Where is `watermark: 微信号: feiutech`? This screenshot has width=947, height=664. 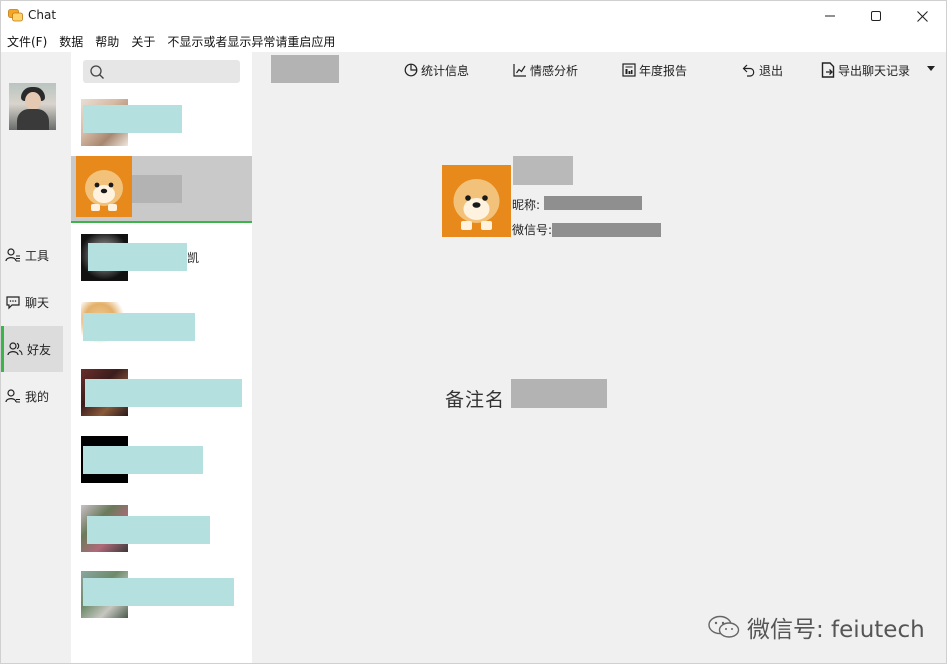
watermark: 微信号: feiutech is located at coordinates (816, 627).